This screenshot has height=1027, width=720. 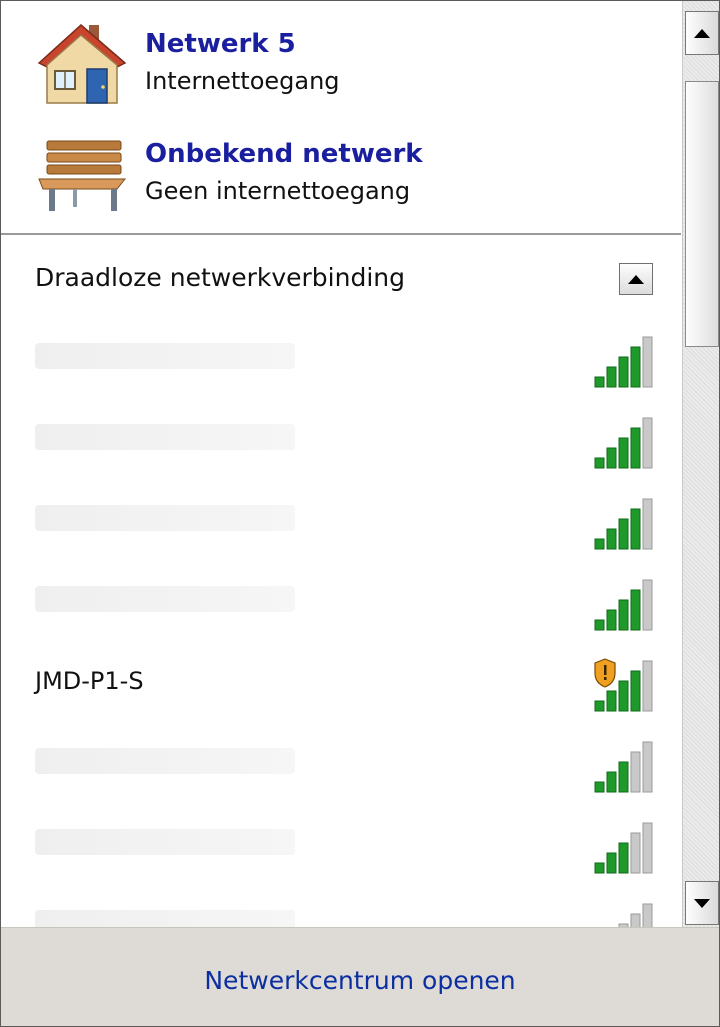 What do you see at coordinates (242, 81) in the screenshot?
I see `connection-status: Internettoegang` at bounding box center [242, 81].